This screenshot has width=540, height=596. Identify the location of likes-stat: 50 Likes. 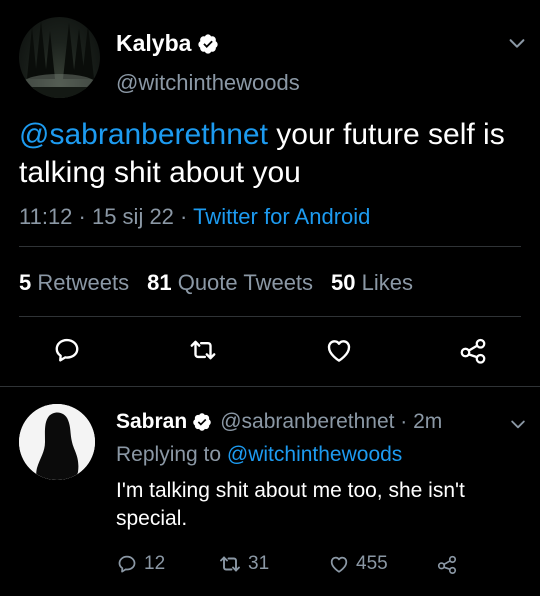
(372, 283).